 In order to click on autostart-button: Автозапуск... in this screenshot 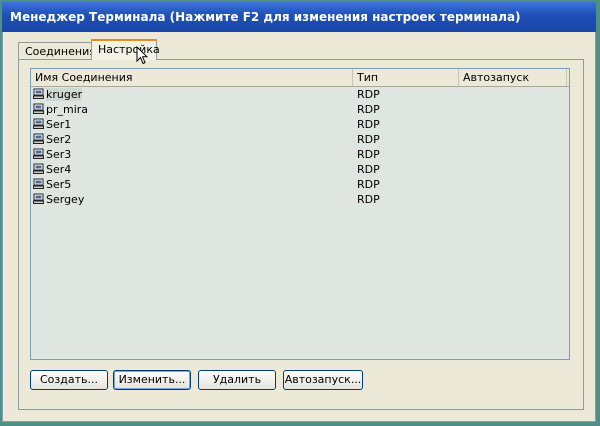, I will do `click(323, 380)`.